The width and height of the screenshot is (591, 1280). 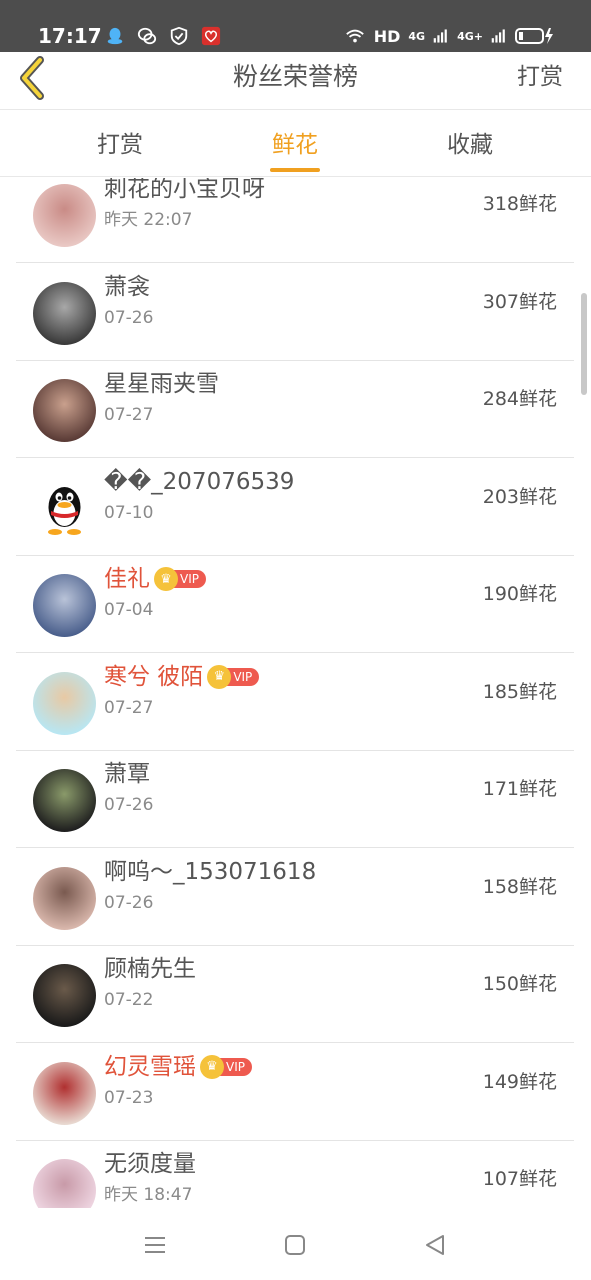 What do you see at coordinates (155, 1245) in the screenshot?
I see `menu-icon` at bounding box center [155, 1245].